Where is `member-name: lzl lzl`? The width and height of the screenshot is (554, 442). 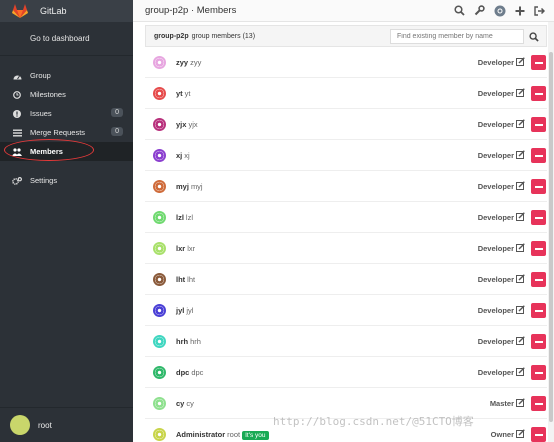 member-name: lzl lzl is located at coordinates (184, 217).